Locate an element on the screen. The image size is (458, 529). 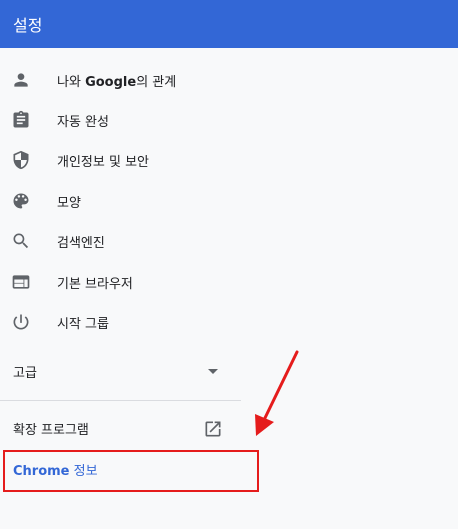
menu-item-autofill: 자동 완성 is located at coordinates (135, 120).